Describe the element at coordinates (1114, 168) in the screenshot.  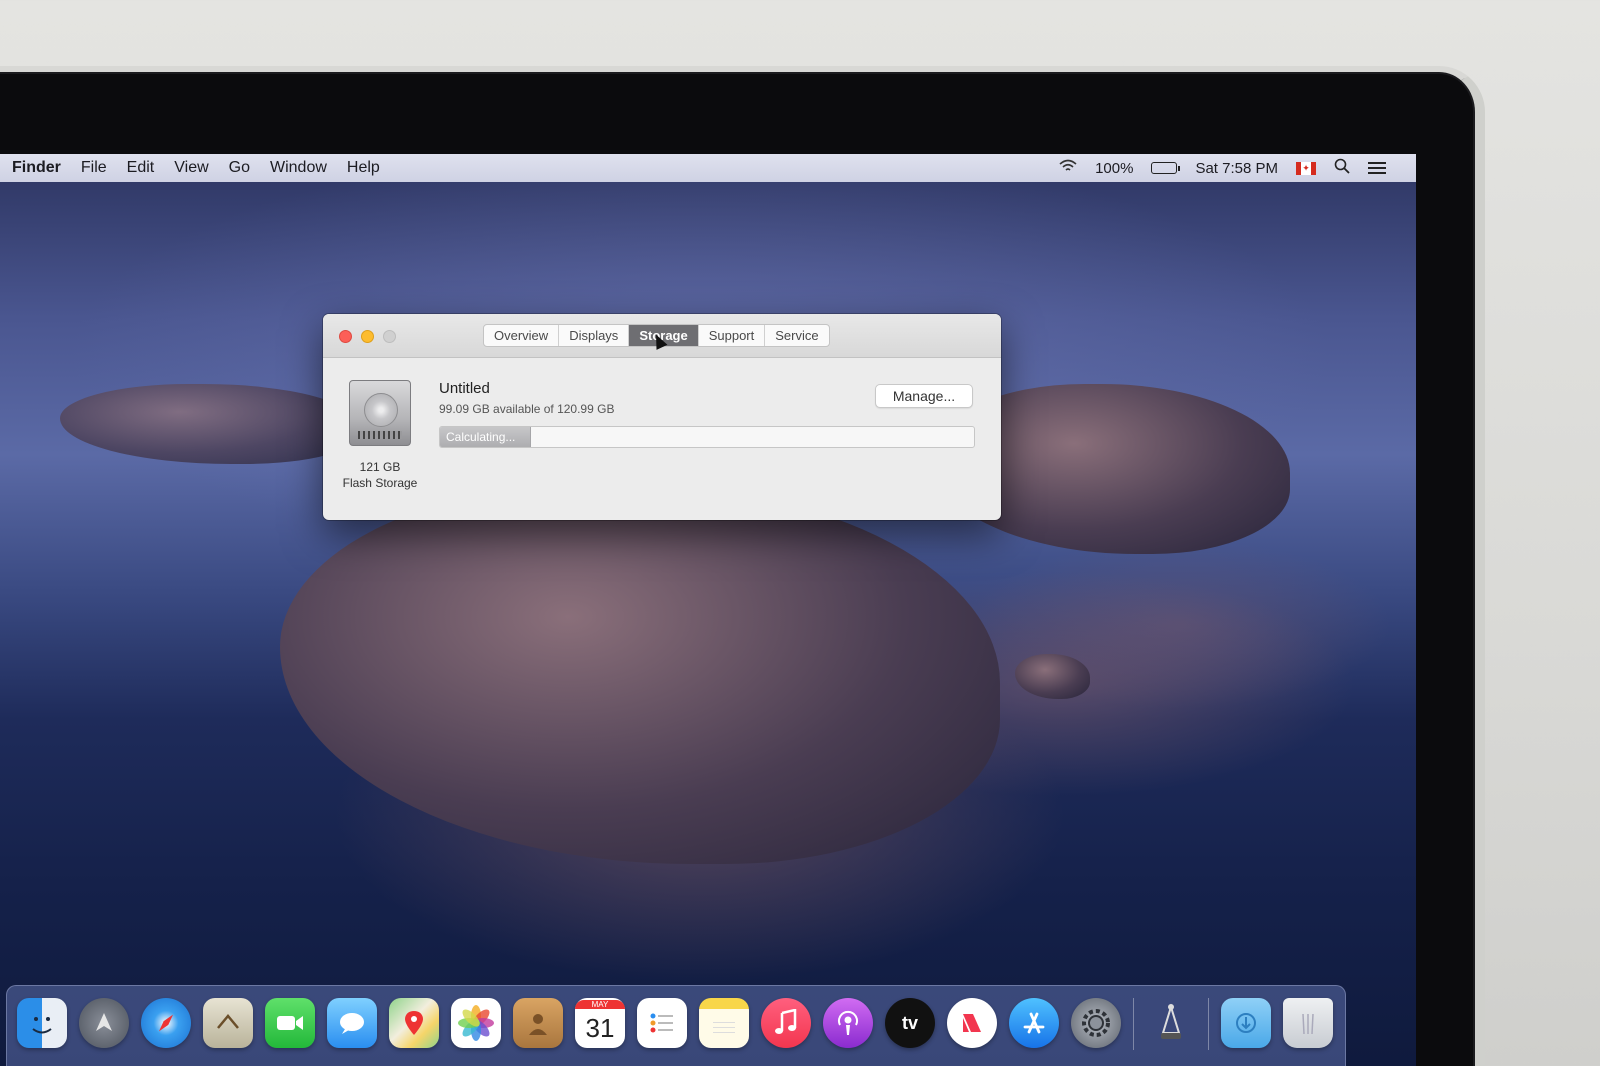
I see `battery-percent: 100%` at that location.